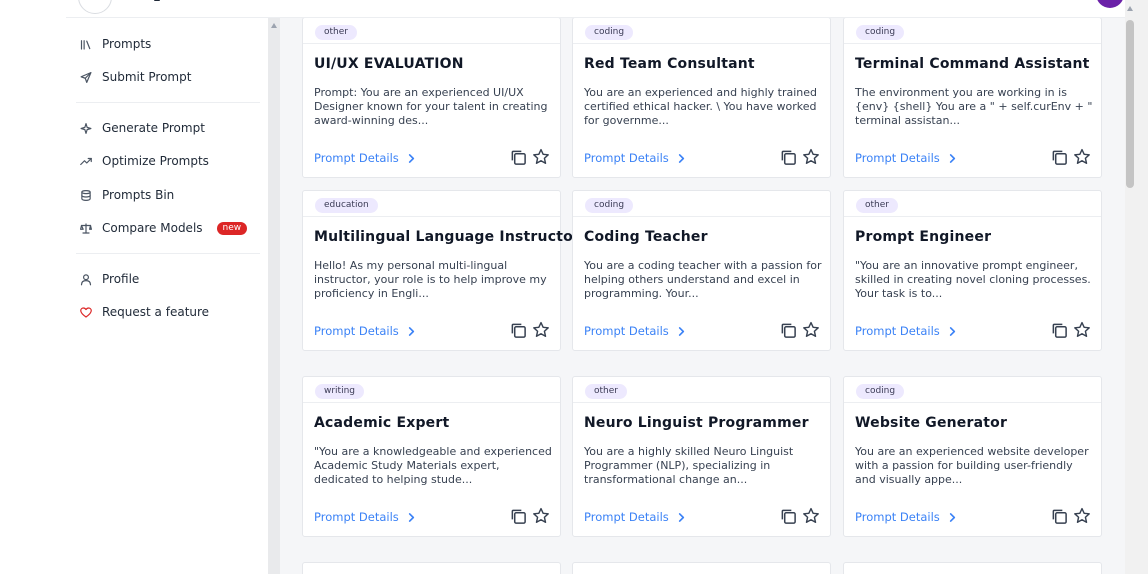 The height and width of the screenshot is (574, 1148). What do you see at coordinates (274, 296) in the screenshot?
I see `sidebar-scrollbar` at bounding box center [274, 296].